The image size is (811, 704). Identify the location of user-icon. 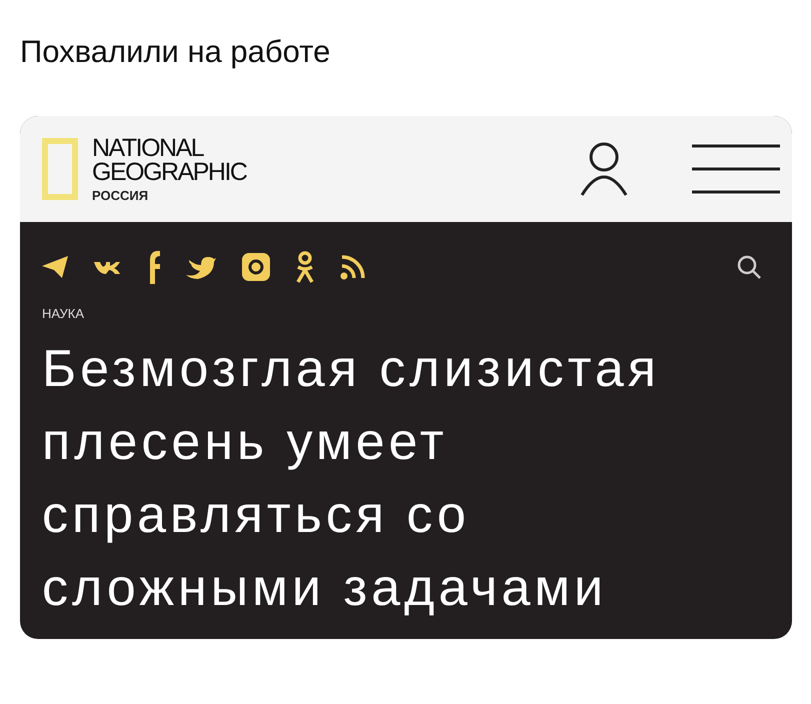
(604, 169).